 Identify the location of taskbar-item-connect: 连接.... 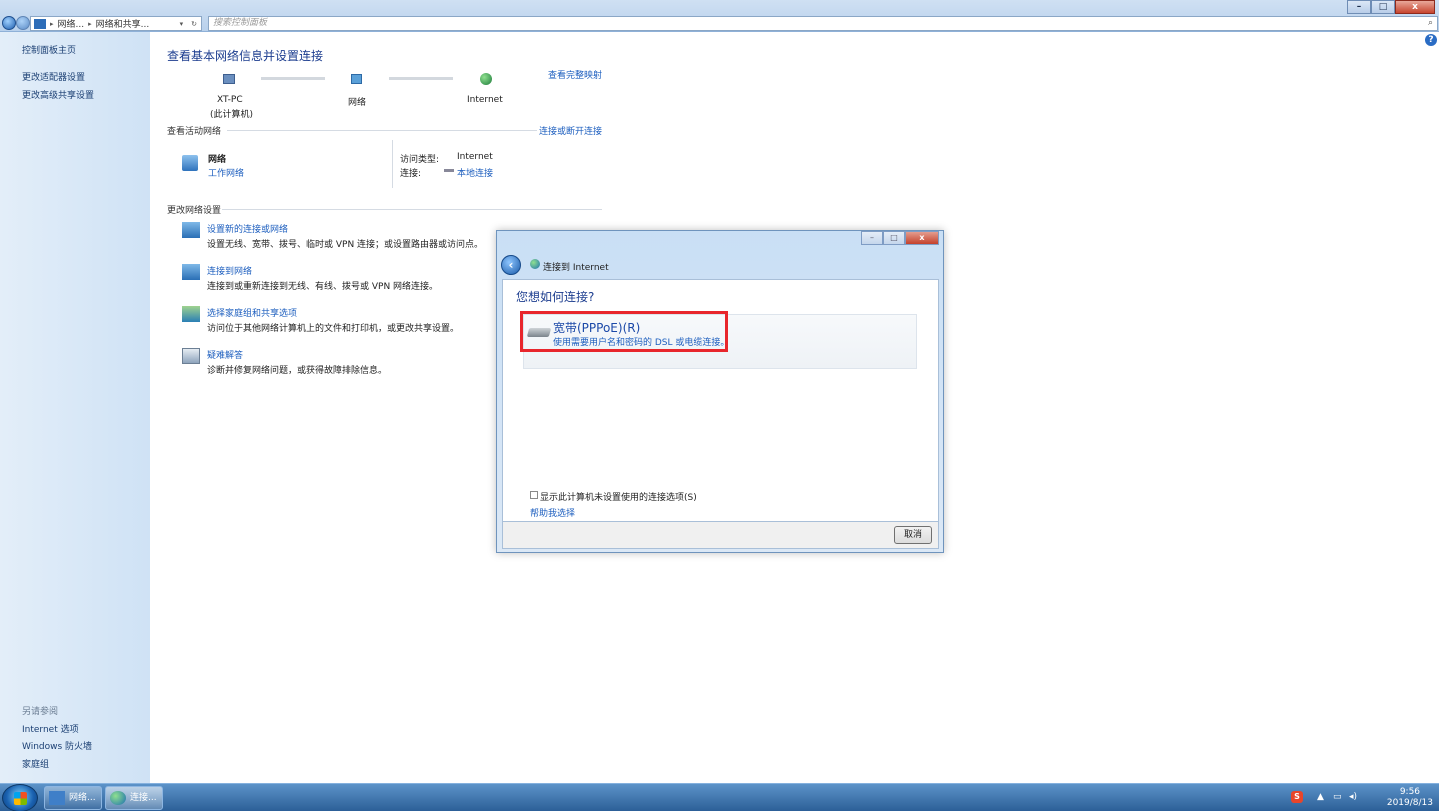
(134, 798).